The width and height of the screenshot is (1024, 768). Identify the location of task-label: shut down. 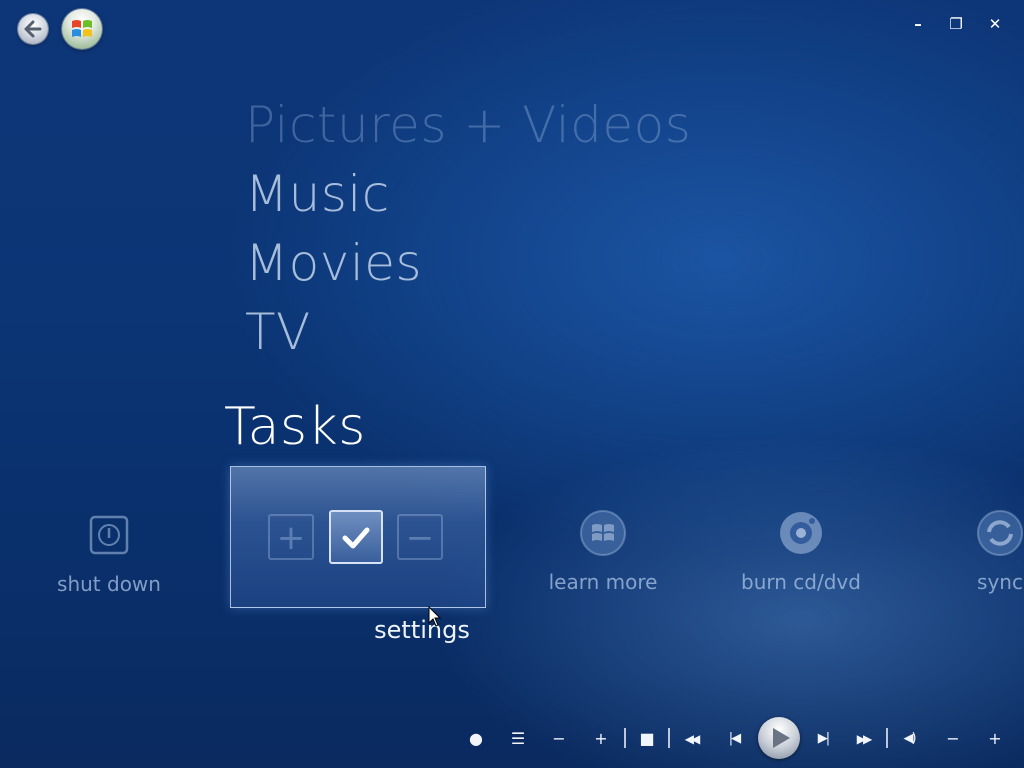
(109, 584).